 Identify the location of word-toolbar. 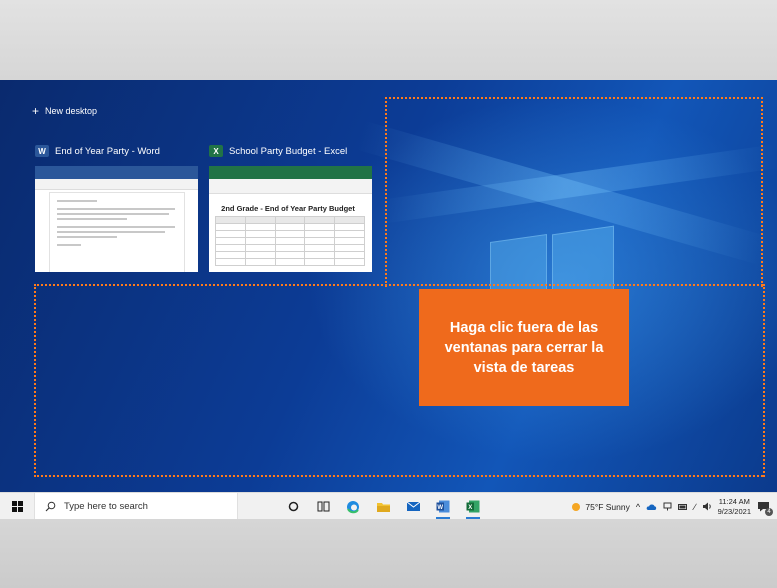
(116, 184).